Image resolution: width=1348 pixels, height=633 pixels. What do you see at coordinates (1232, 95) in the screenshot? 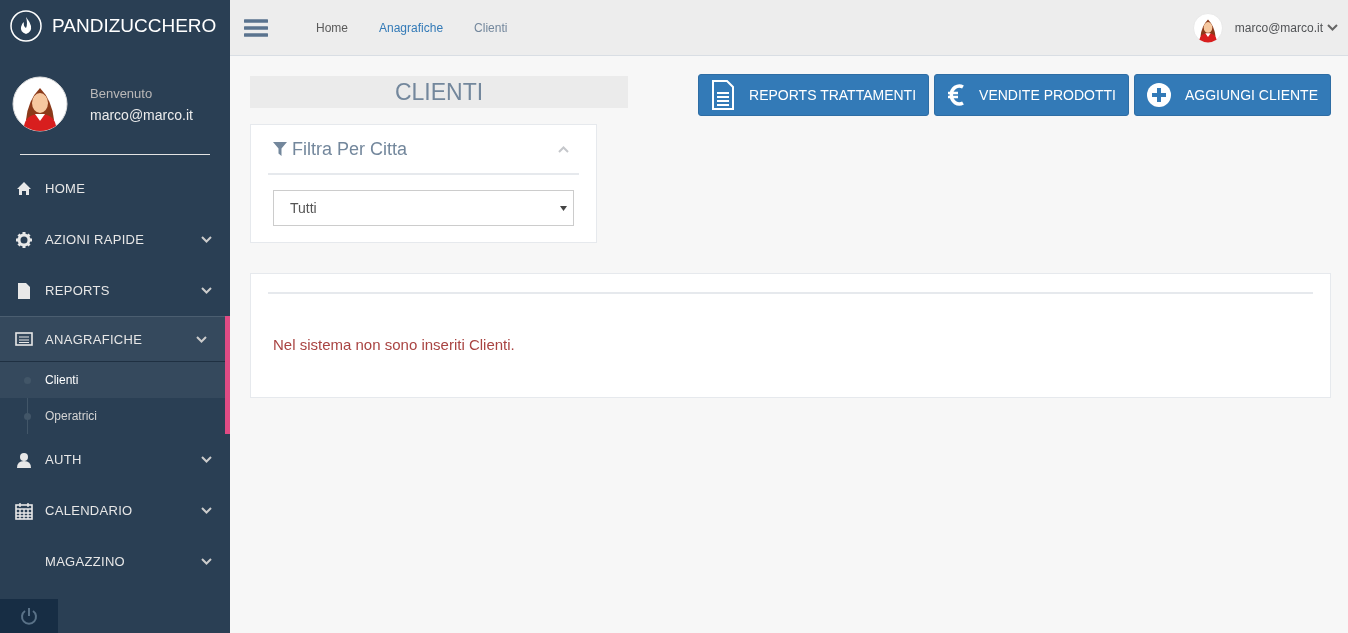
I see `action-button: AGGIUNGI CLIENTE` at bounding box center [1232, 95].